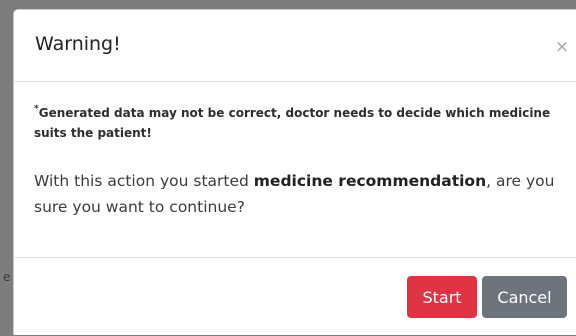 The image size is (576, 336). What do you see at coordinates (442, 297) in the screenshot?
I see `start-button: Start` at bounding box center [442, 297].